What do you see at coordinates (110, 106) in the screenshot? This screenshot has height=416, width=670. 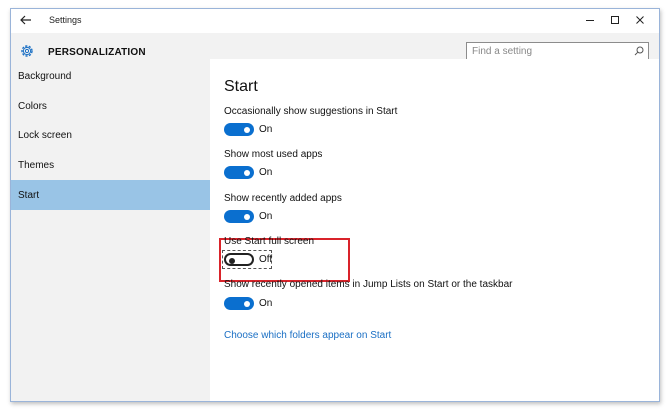 I see `sidebar-item-colors: Colors` at bounding box center [110, 106].